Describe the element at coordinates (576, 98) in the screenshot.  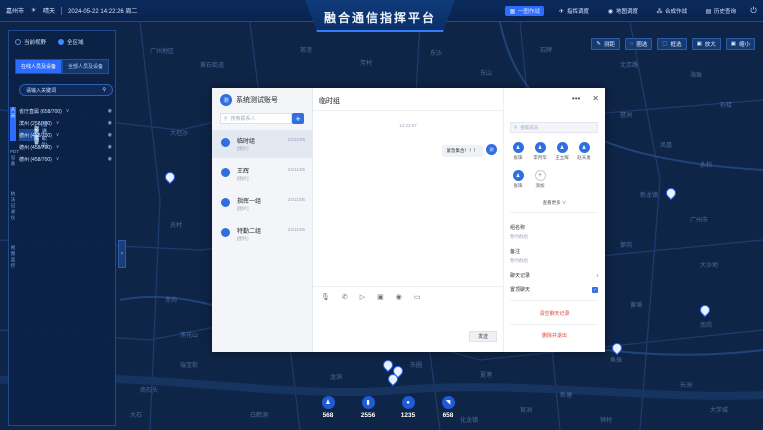
I see `more-icon: •••` at that location.